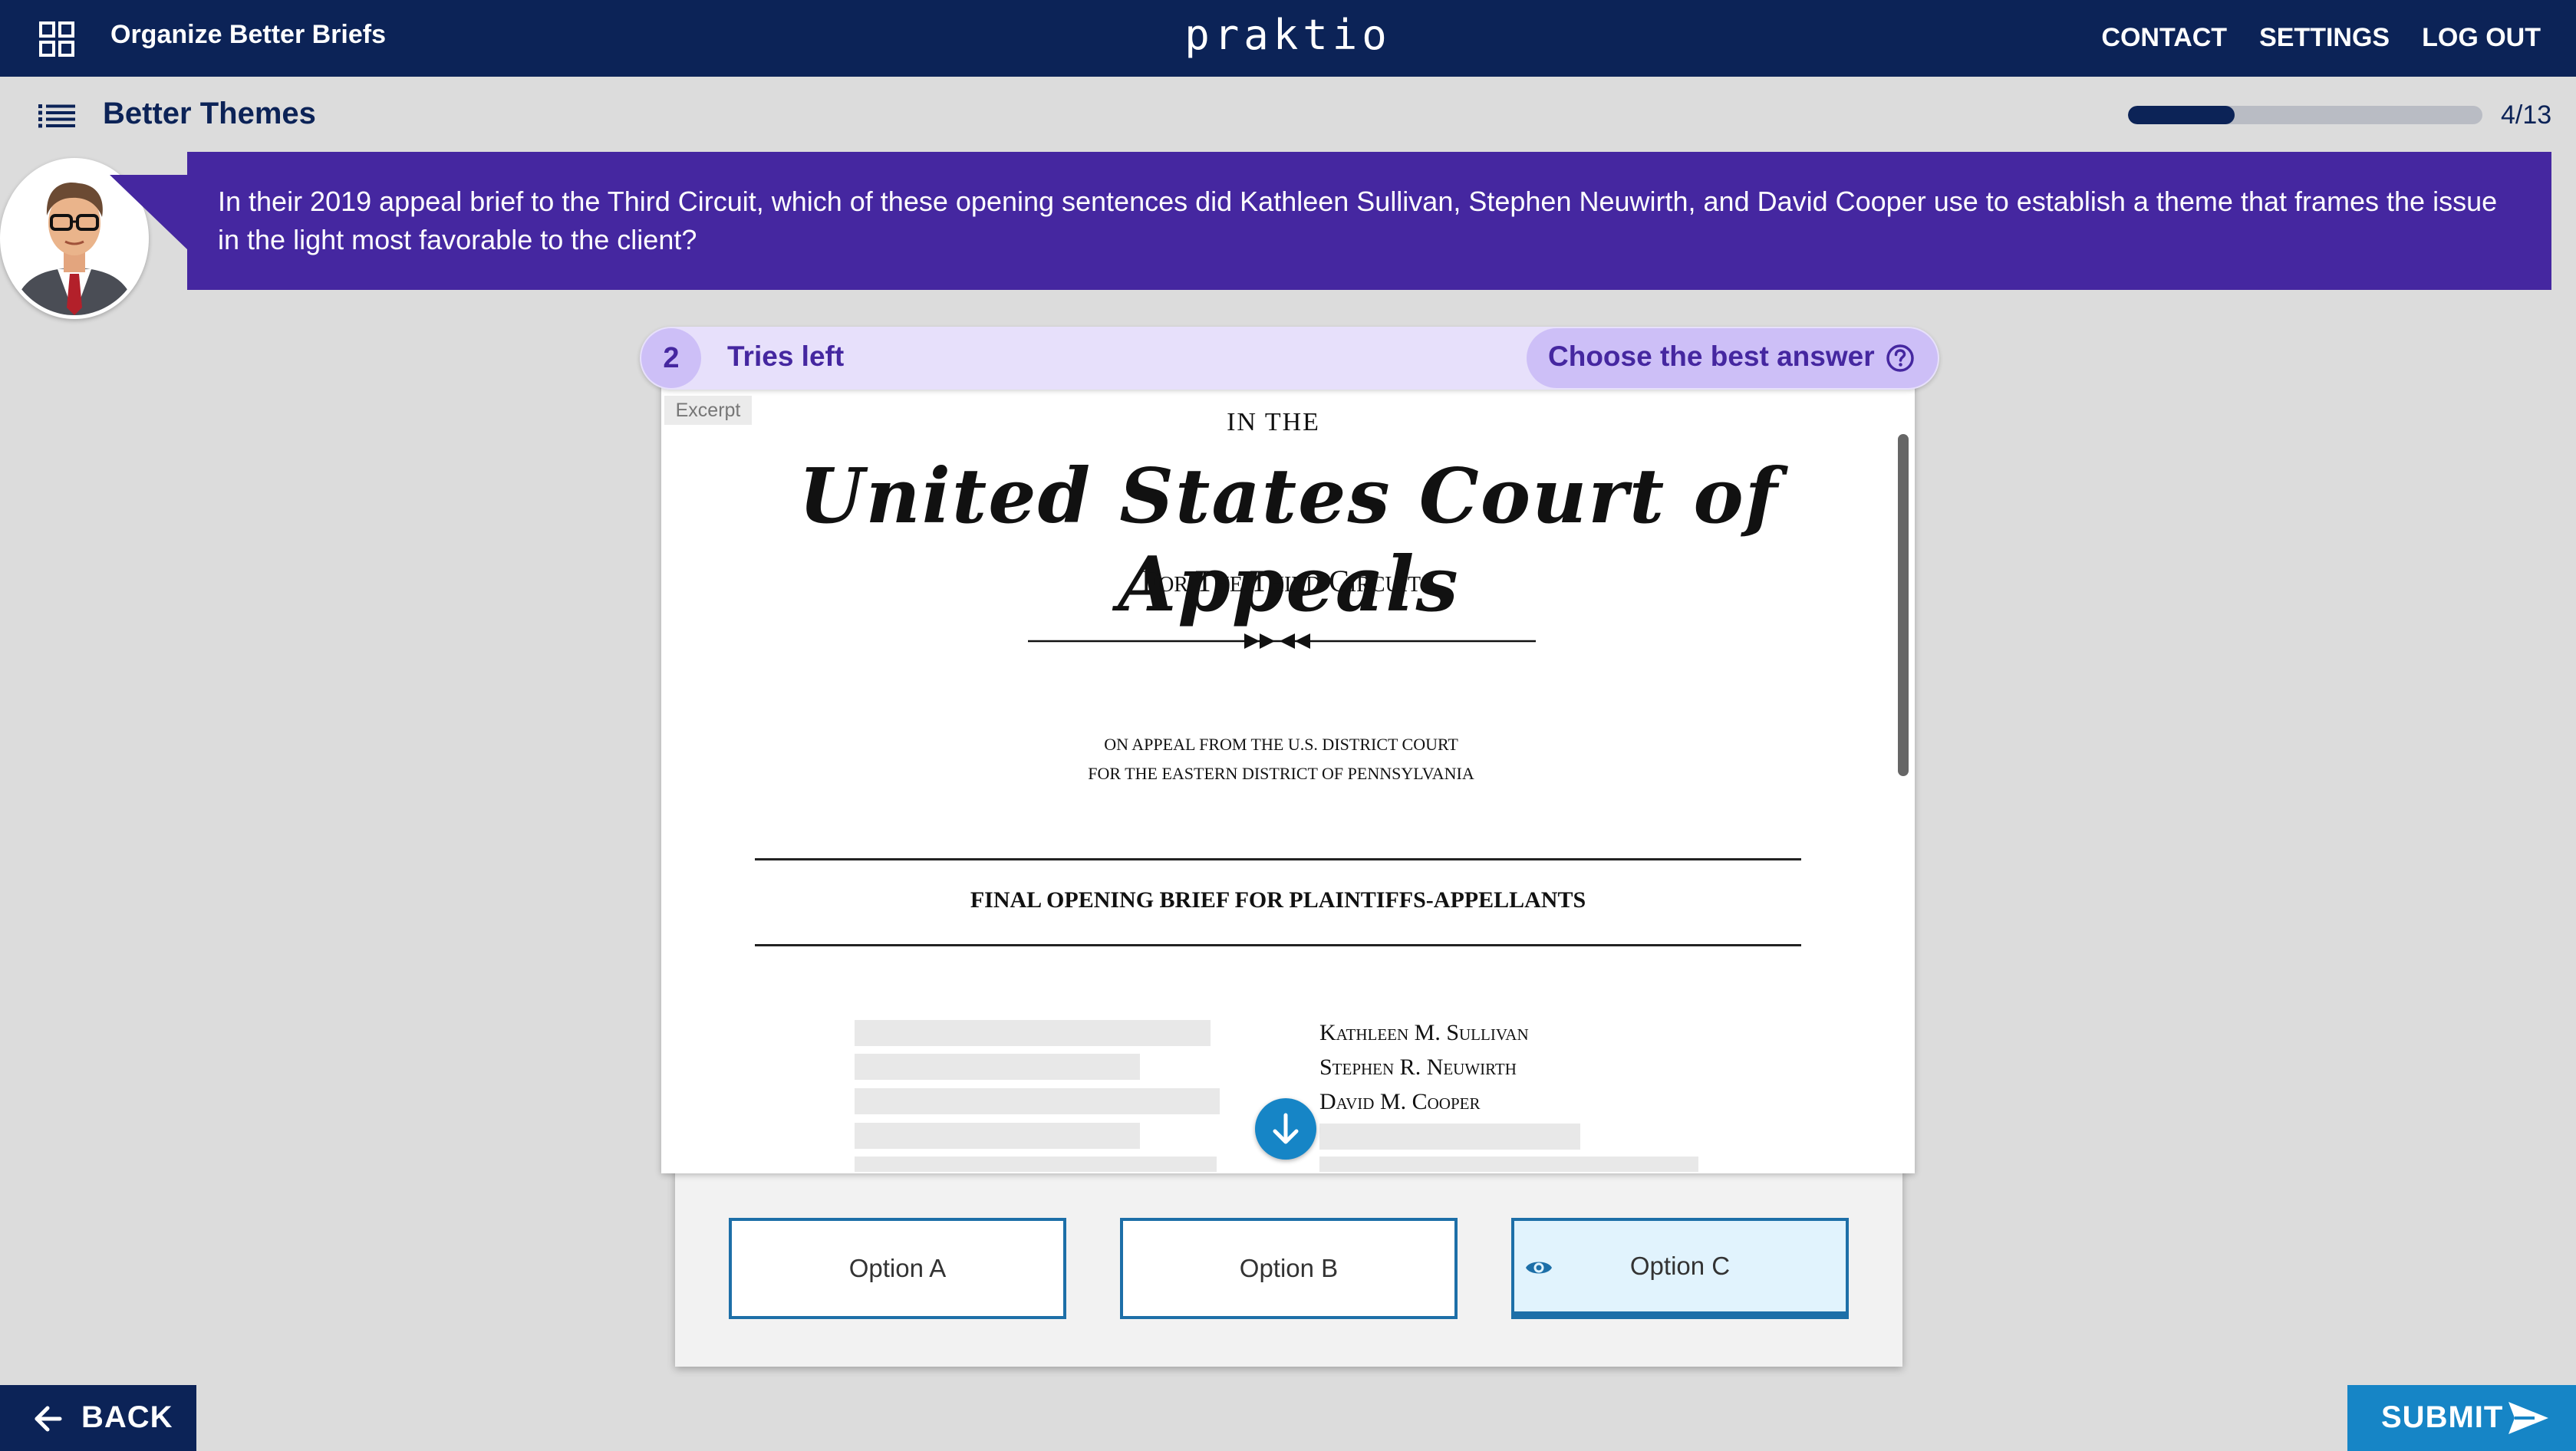 Image resolution: width=2576 pixels, height=1451 pixels. Describe the element at coordinates (209, 113) in the screenshot. I see `lesson-title: Better Themes` at that location.